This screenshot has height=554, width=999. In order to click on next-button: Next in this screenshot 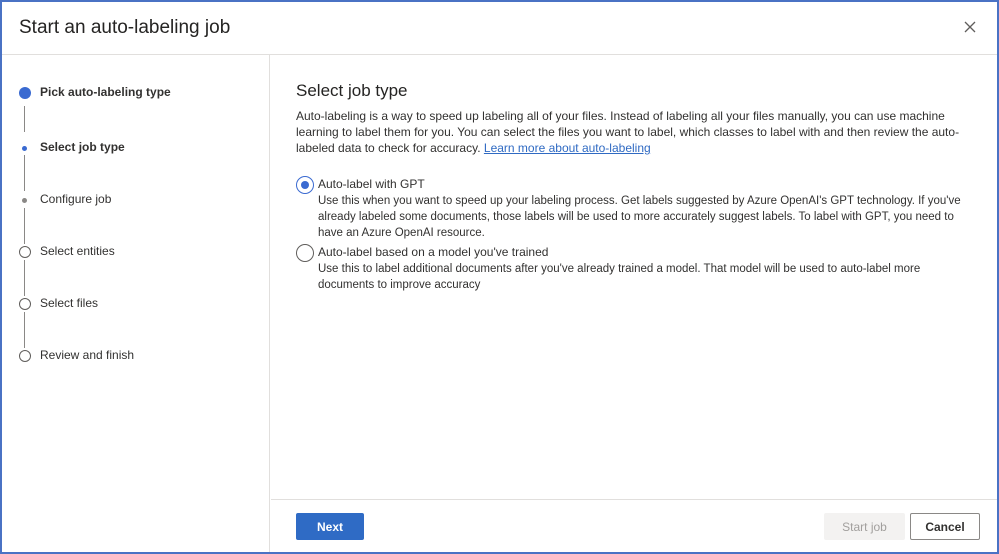, I will do `click(330, 526)`.